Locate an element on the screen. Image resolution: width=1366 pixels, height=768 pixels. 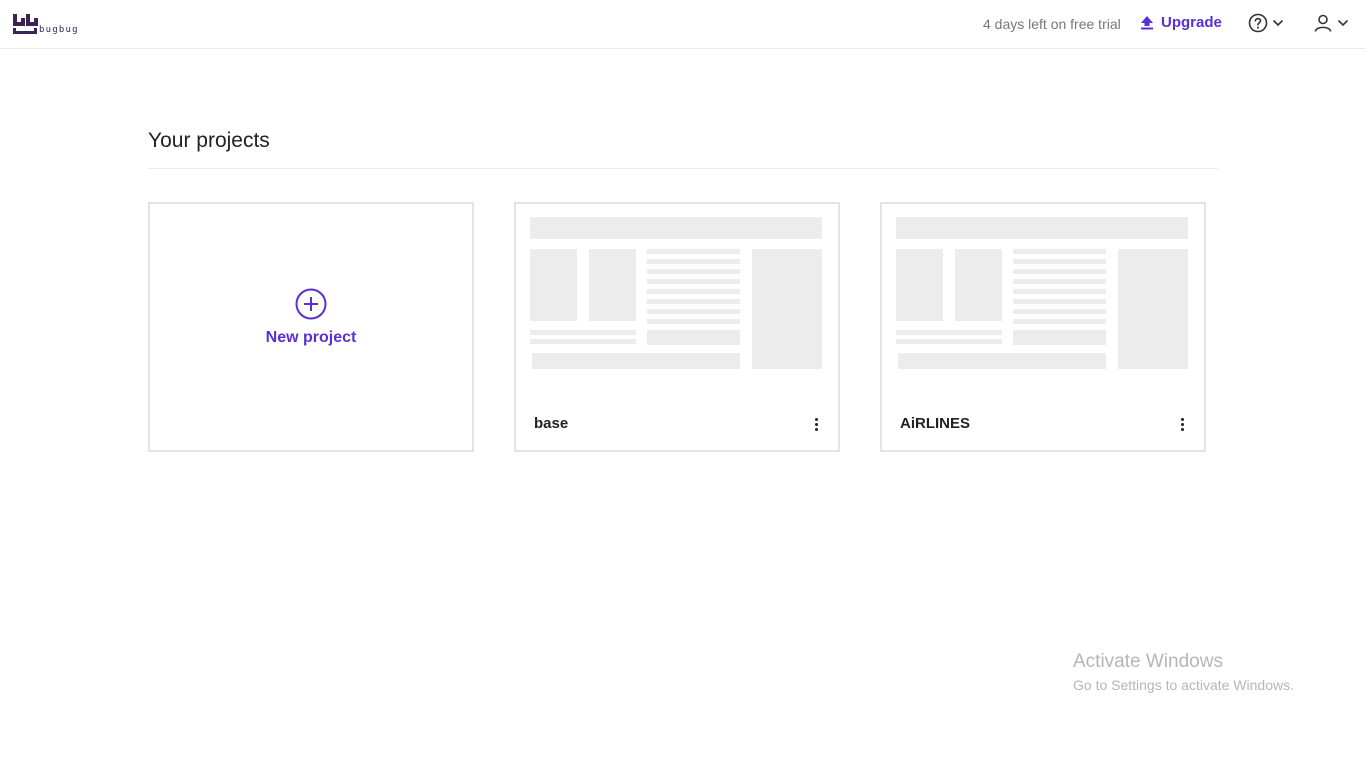
project-name: AiRLINES is located at coordinates (935, 423).